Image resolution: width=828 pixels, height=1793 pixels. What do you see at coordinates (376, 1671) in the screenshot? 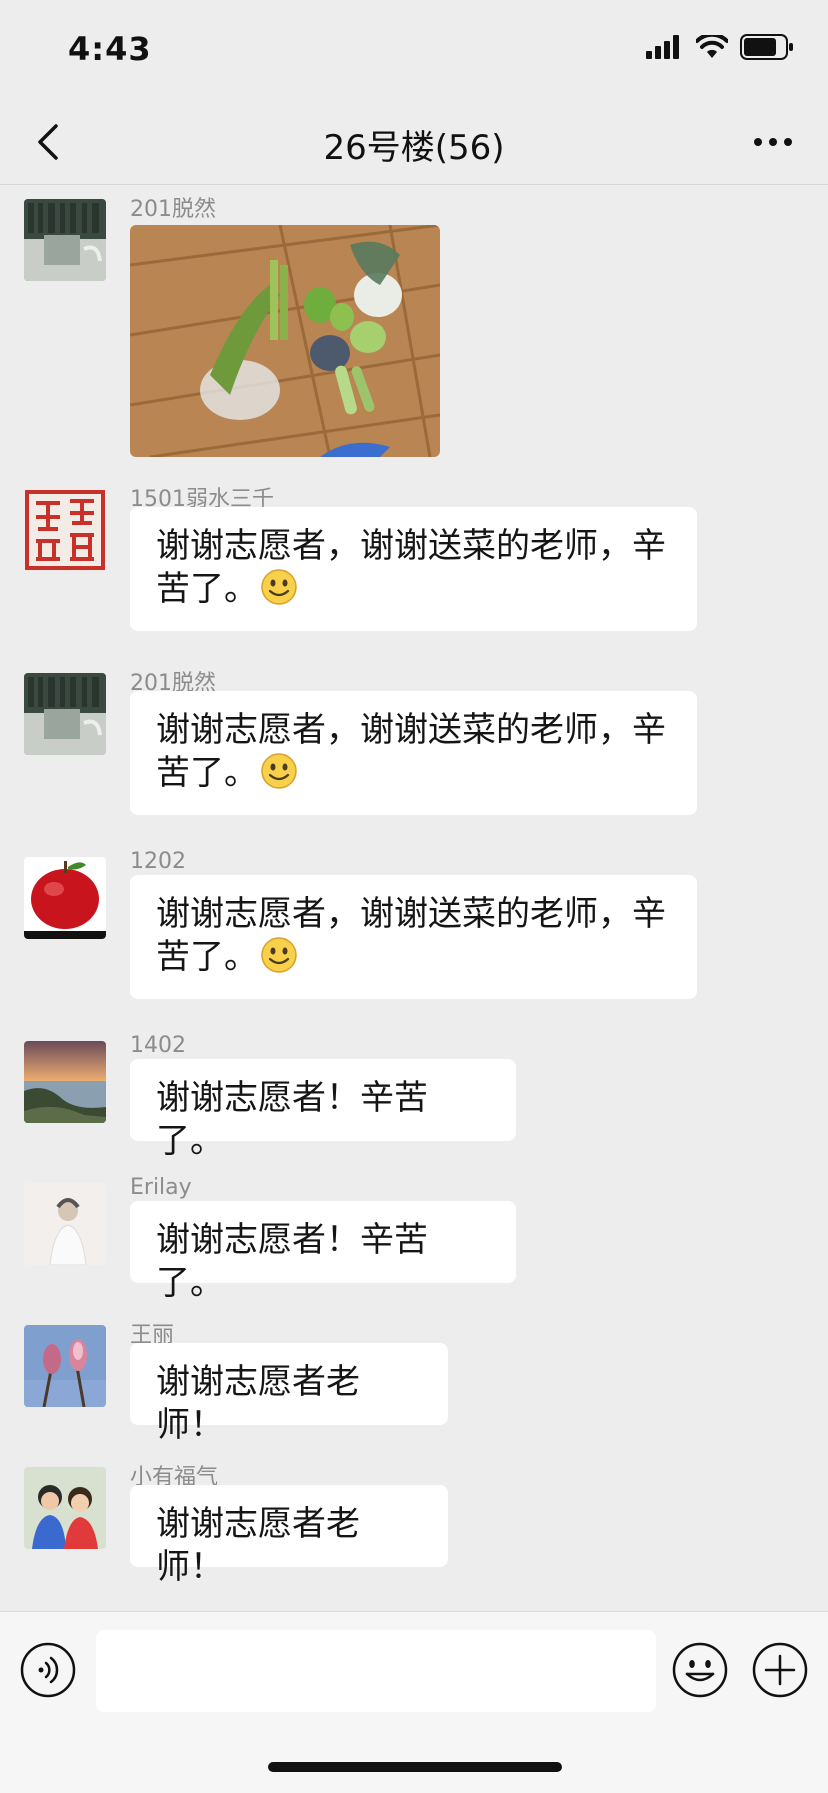
I see `message-input` at bounding box center [376, 1671].